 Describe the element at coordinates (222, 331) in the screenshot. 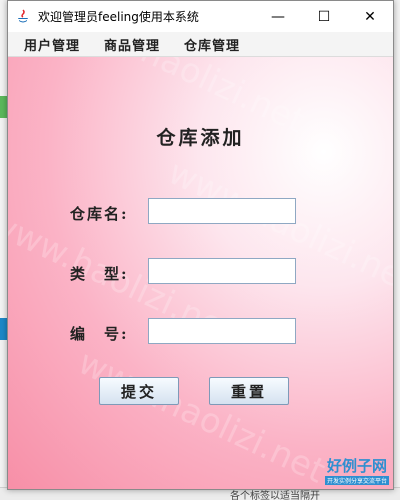

I see `number-input` at that location.